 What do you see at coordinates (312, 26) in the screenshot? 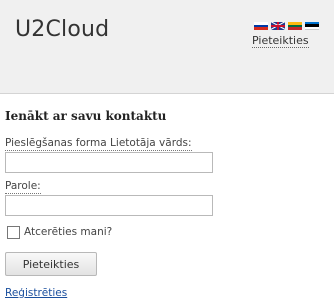
I see `estonian-flag-icon` at bounding box center [312, 26].